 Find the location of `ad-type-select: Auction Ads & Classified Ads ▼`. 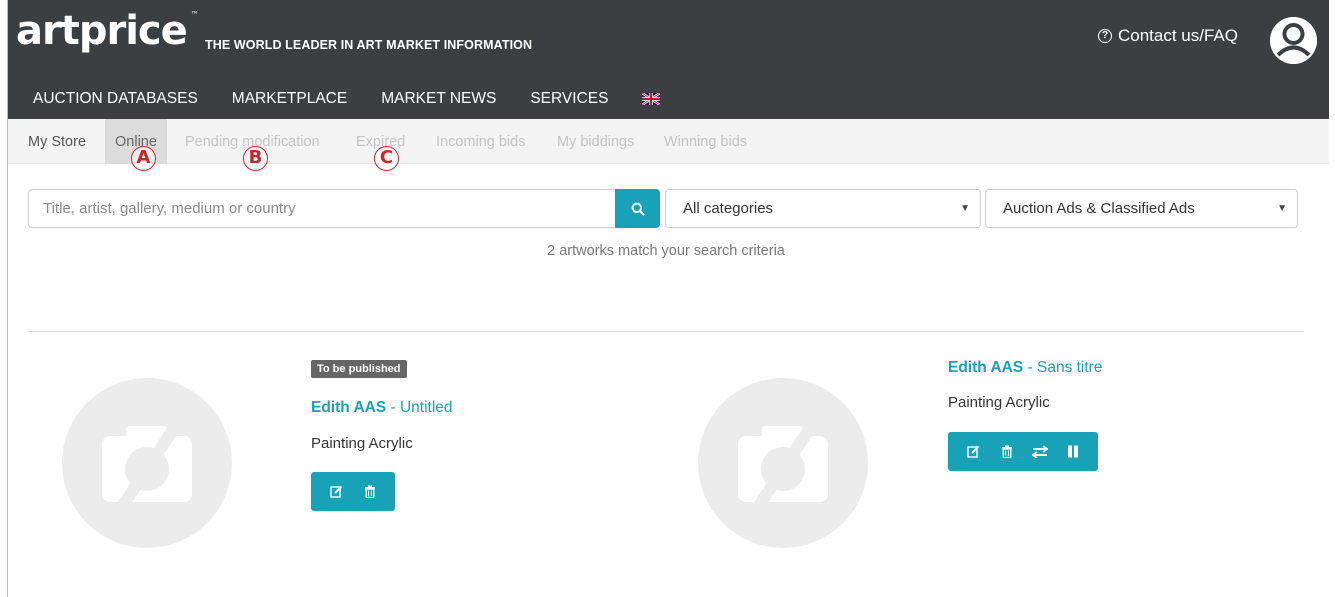

ad-type-select: Auction Ads & Classified Ads ▼ is located at coordinates (1141, 208).